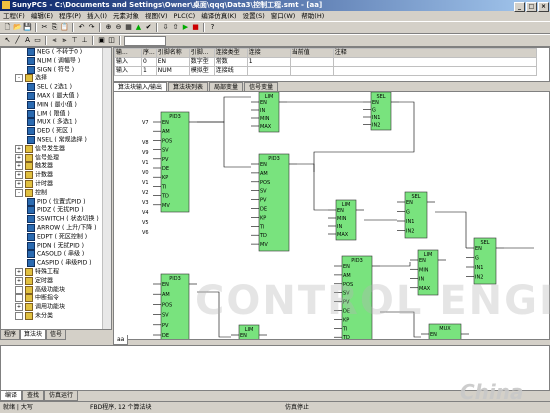 This screenshot has height=413, width=550. What do you see at coordinates (312, 16) in the screenshot?
I see `menu-help: 帮助(H)` at bounding box center [312, 16].